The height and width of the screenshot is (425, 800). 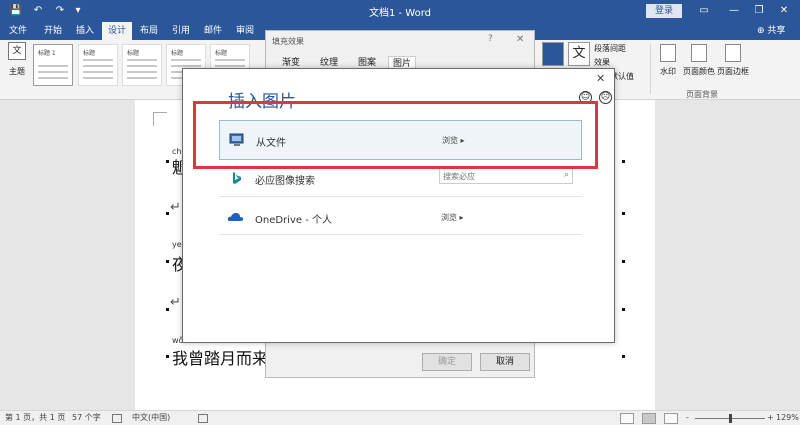 I want to click on macro-icon, so click(x=203, y=418).